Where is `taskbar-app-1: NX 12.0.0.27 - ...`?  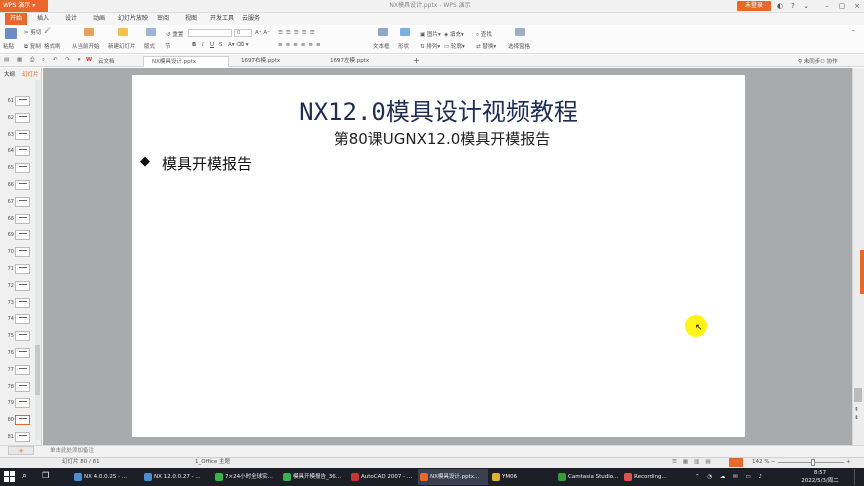 taskbar-app-1: NX 12.0.0.27 - ... is located at coordinates (176, 477).